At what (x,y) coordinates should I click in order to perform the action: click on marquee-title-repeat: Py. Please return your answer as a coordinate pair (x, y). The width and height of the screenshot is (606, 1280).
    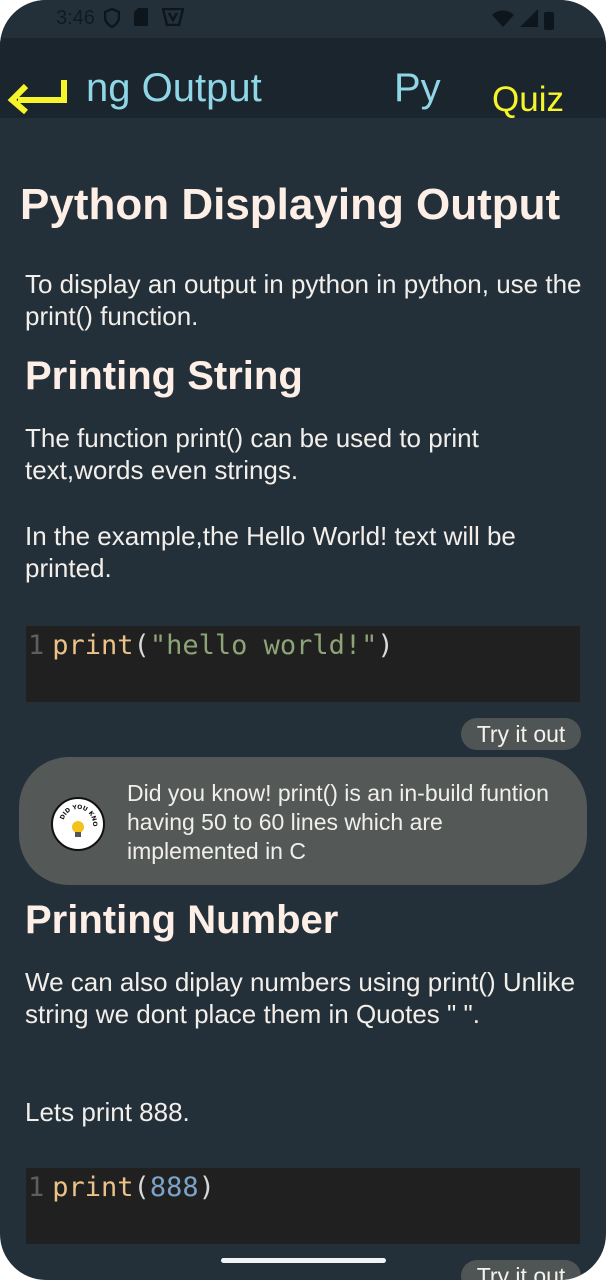
    Looking at the image, I should click on (417, 88).